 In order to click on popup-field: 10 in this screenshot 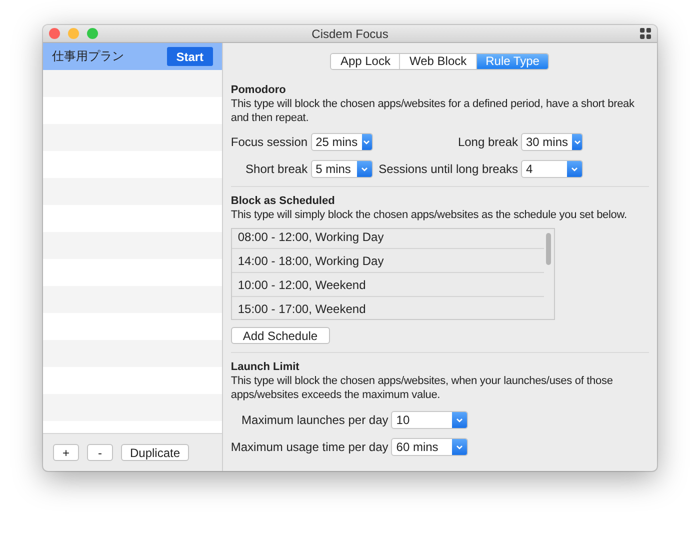, I will do `click(429, 420)`.